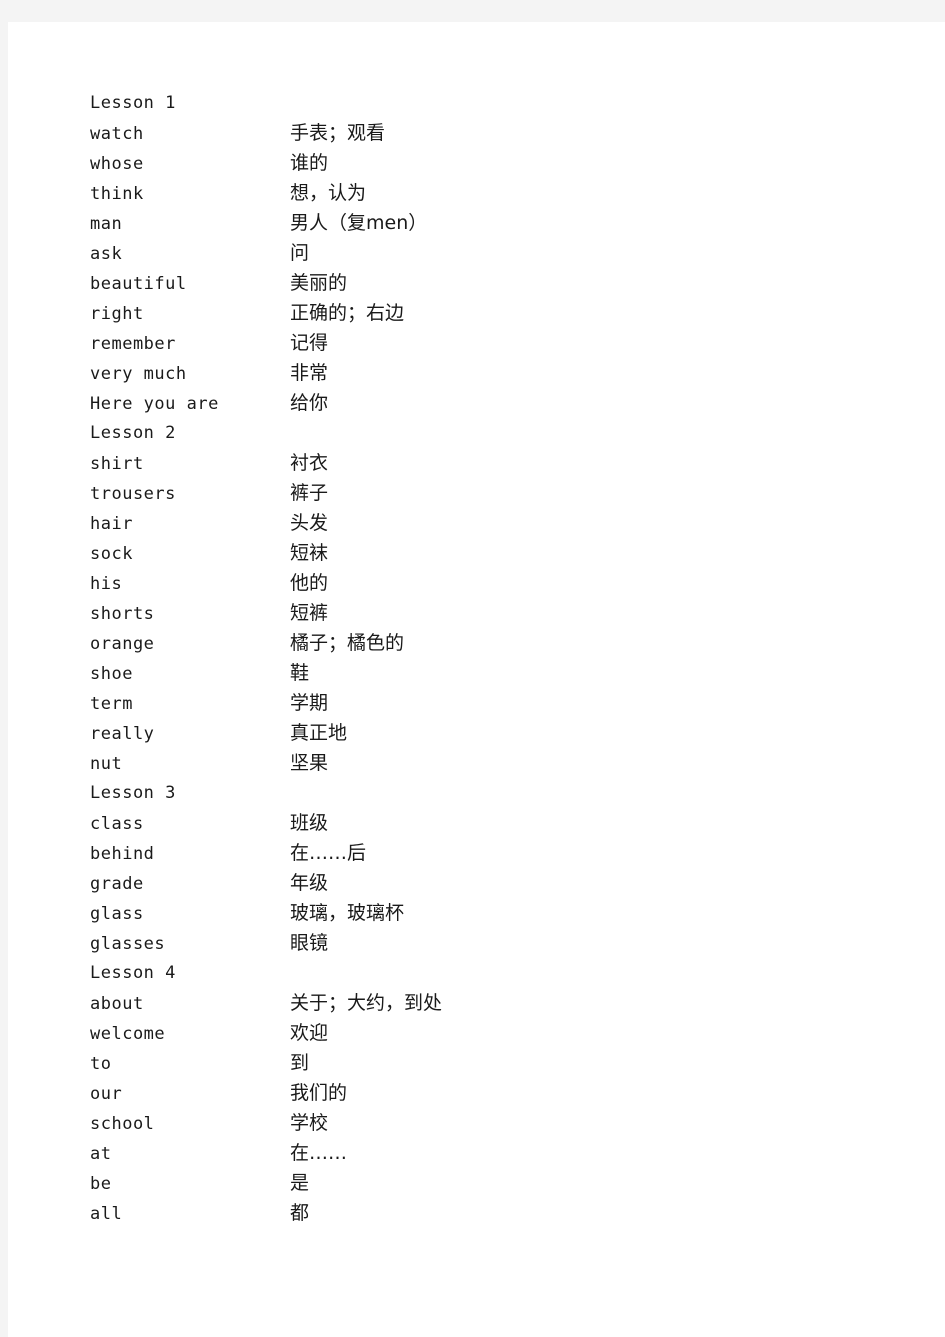 This screenshot has width=945, height=1337. What do you see at coordinates (490, 883) in the screenshot?
I see `vocabulary-row: grade 年级` at bounding box center [490, 883].